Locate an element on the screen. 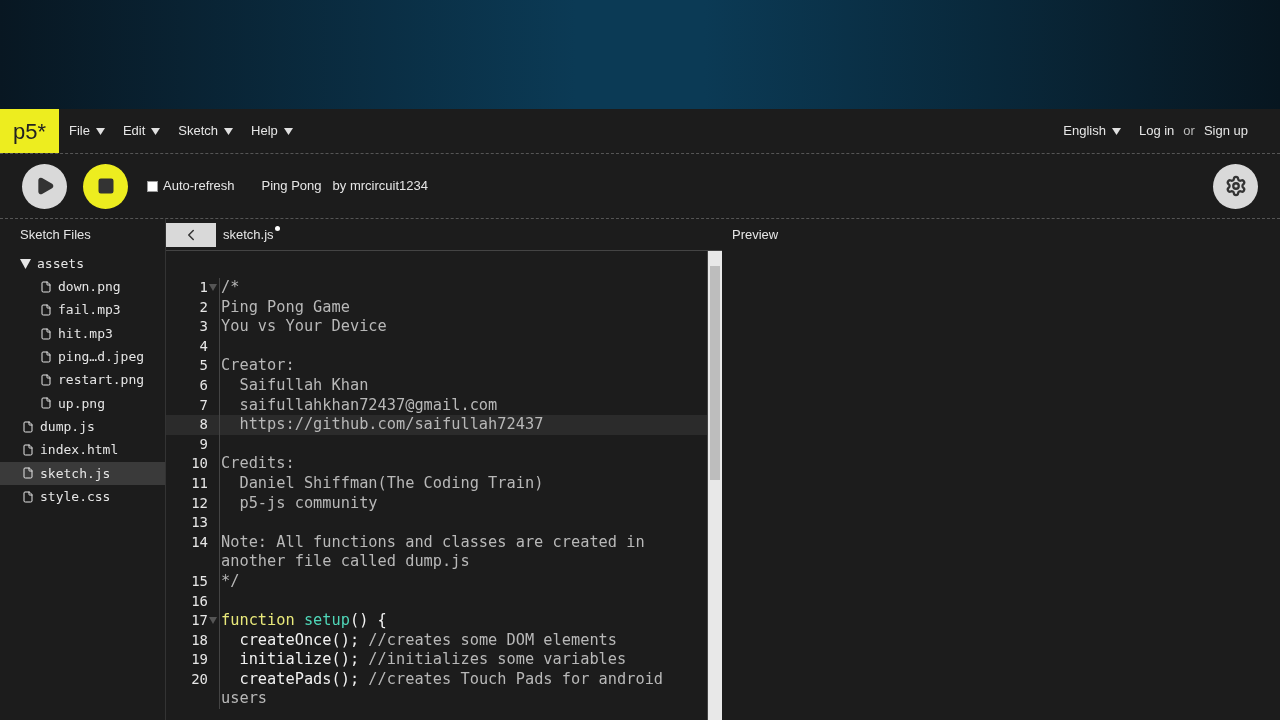 This screenshot has height=720, width=1280. code-line: Credits: is located at coordinates (258, 464).